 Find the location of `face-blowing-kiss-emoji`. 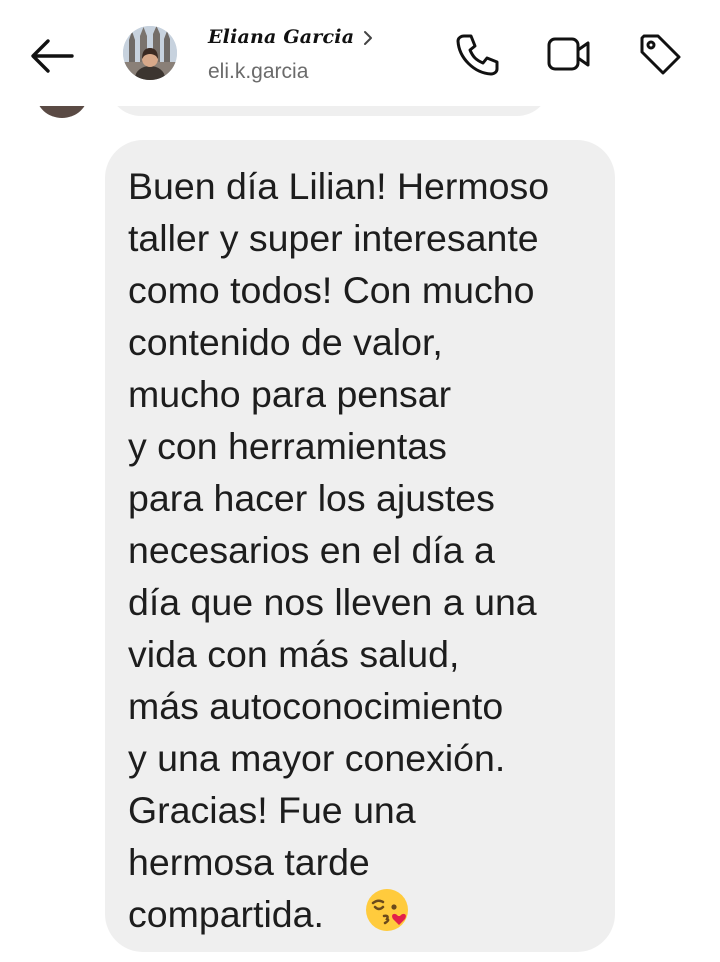

face-blowing-kiss-emoji is located at coordinates (387, 910).